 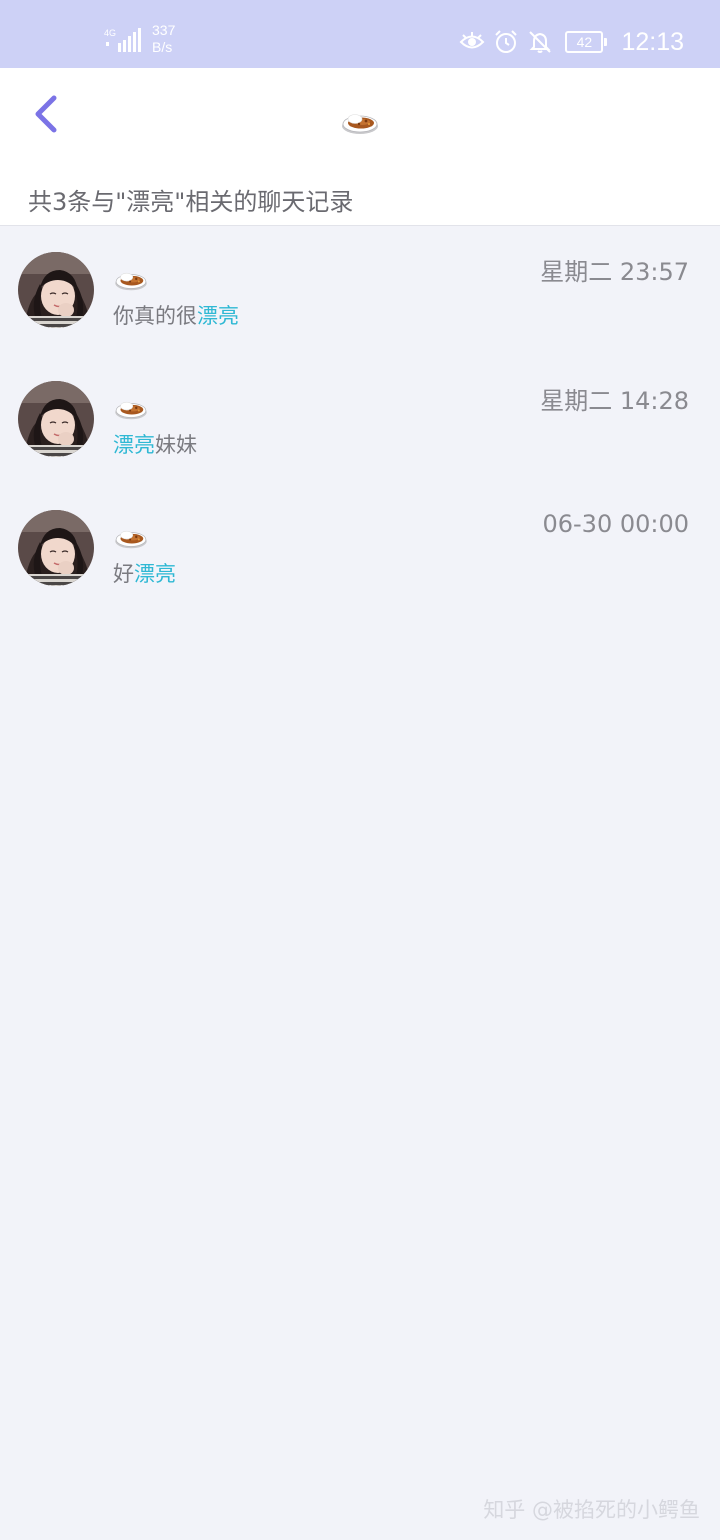 What do you see at coordinates (591, 1510) in the screenshot?
I see `watermark: 知乎 @被掐死的小鳄鱼` at bounding box center [591, 1510].